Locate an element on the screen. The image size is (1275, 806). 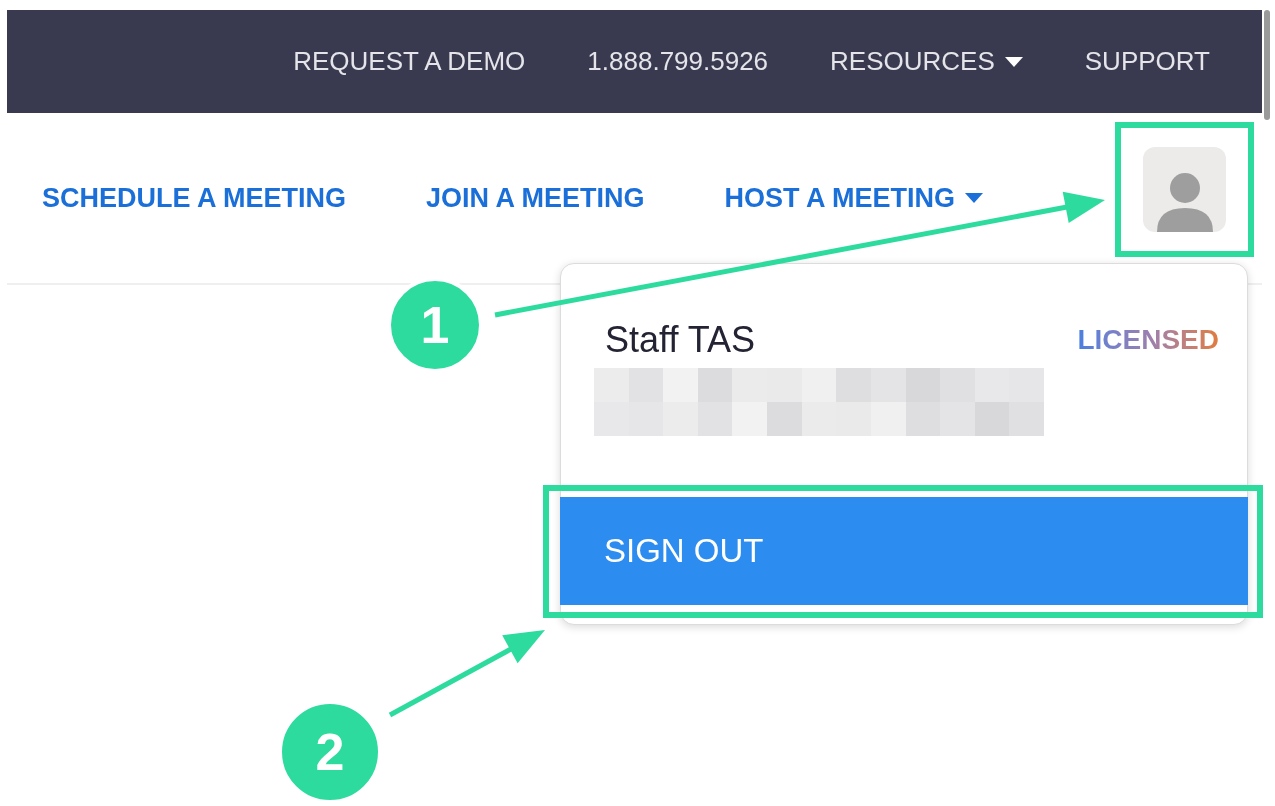
nav-link: SCHEDULE A MEETING is located at coordinates (194, 198).